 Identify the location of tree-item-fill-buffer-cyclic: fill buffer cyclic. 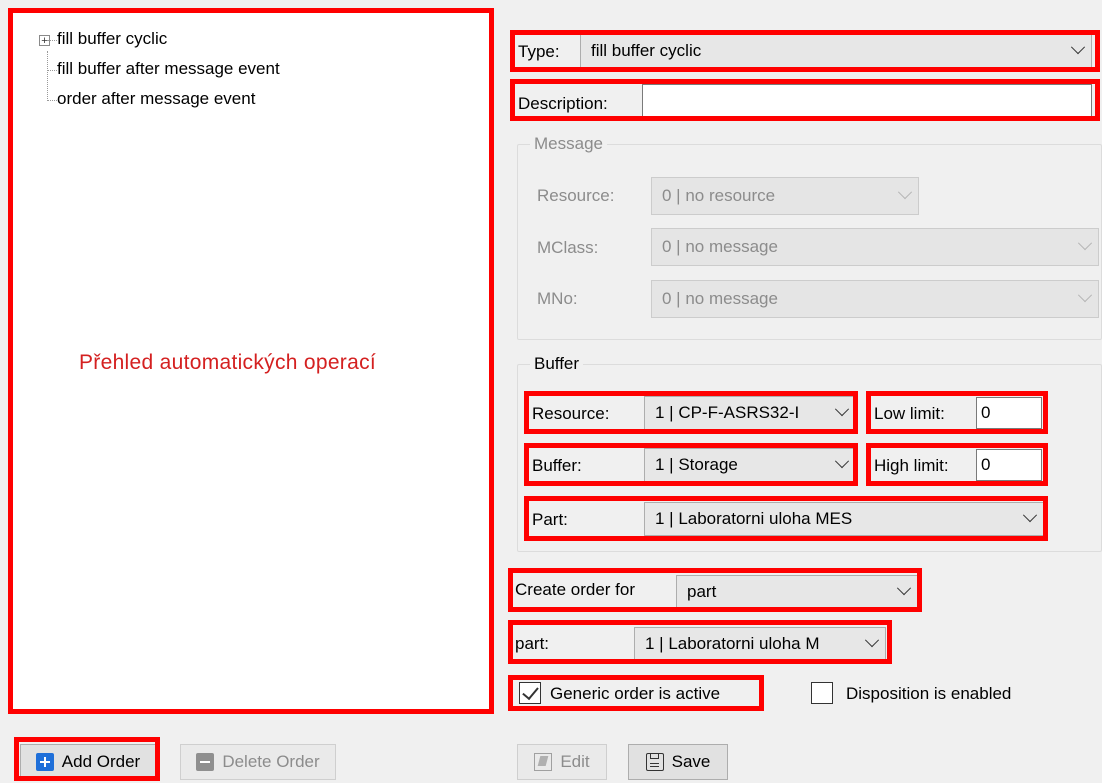
(112, 39).